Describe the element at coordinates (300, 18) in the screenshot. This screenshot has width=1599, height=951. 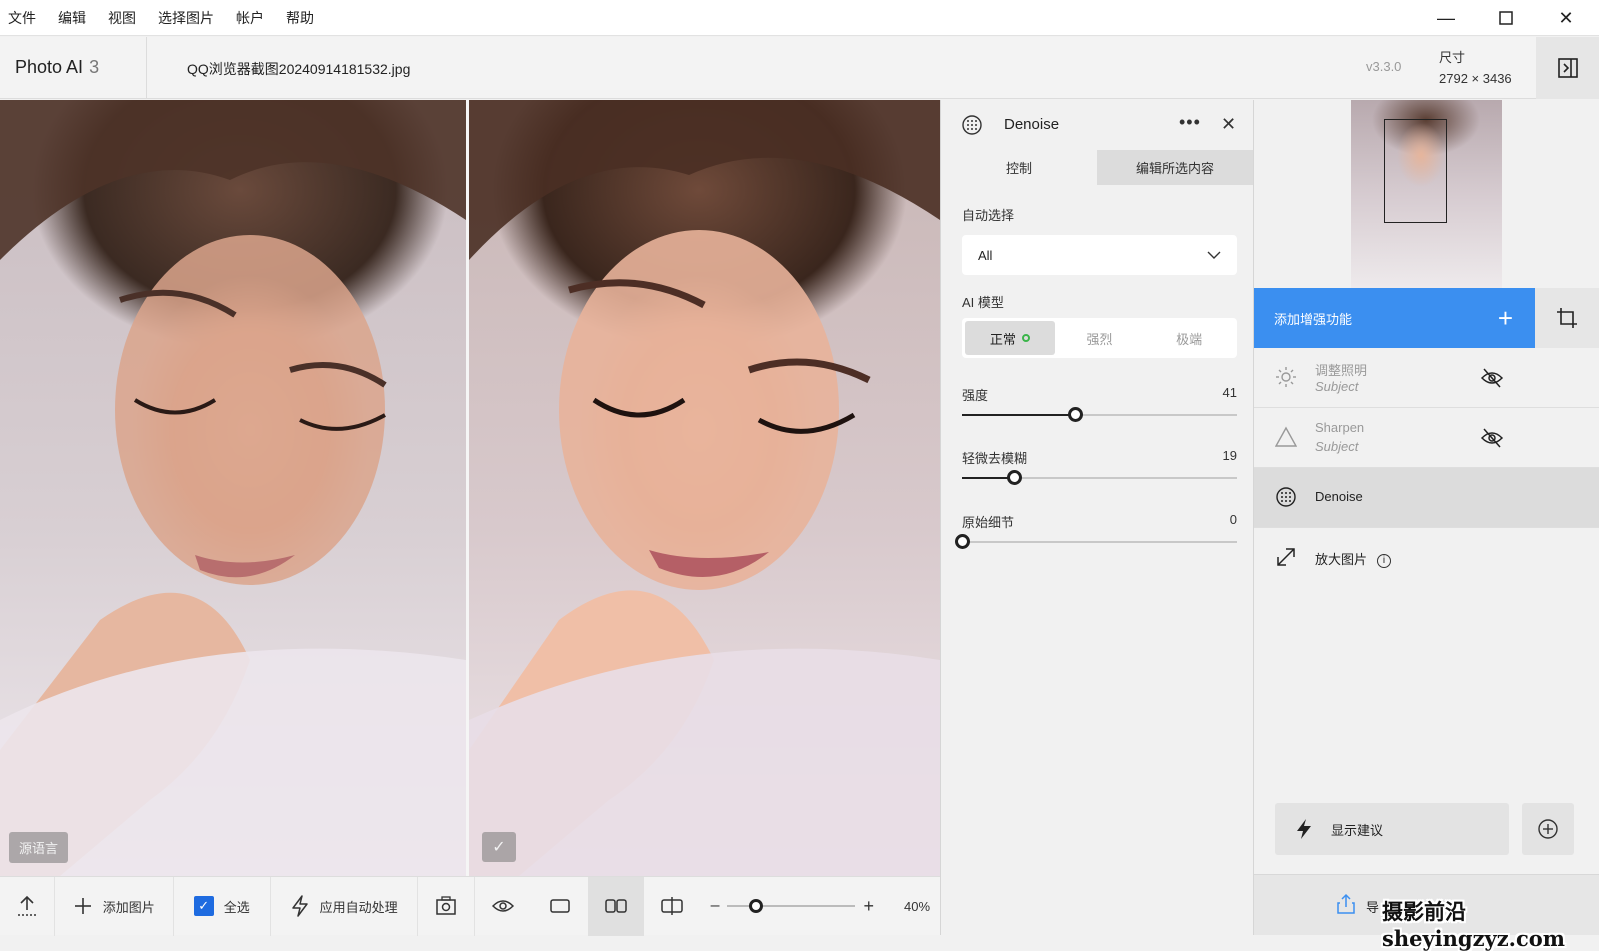
I see `menu-help: 帮助` at that location.